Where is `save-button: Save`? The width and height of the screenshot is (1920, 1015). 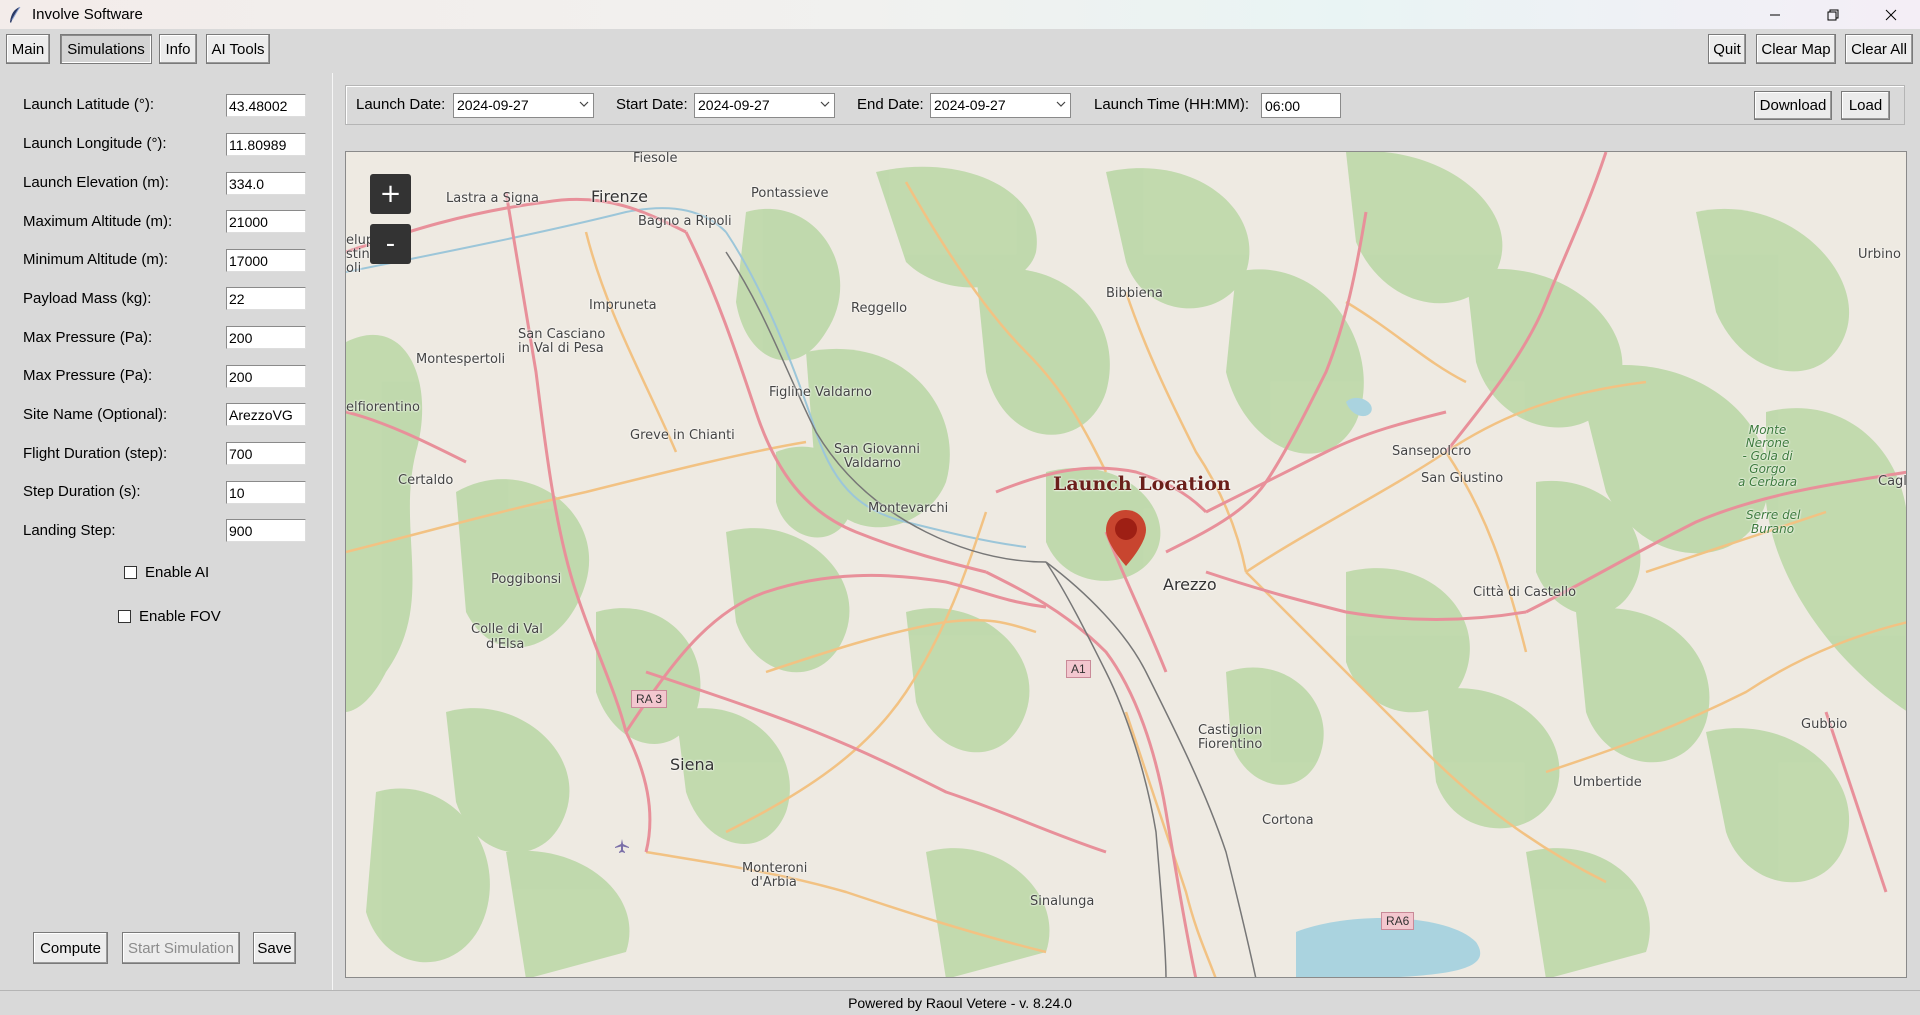 save-button: Save is located at coordinates (274, 948).